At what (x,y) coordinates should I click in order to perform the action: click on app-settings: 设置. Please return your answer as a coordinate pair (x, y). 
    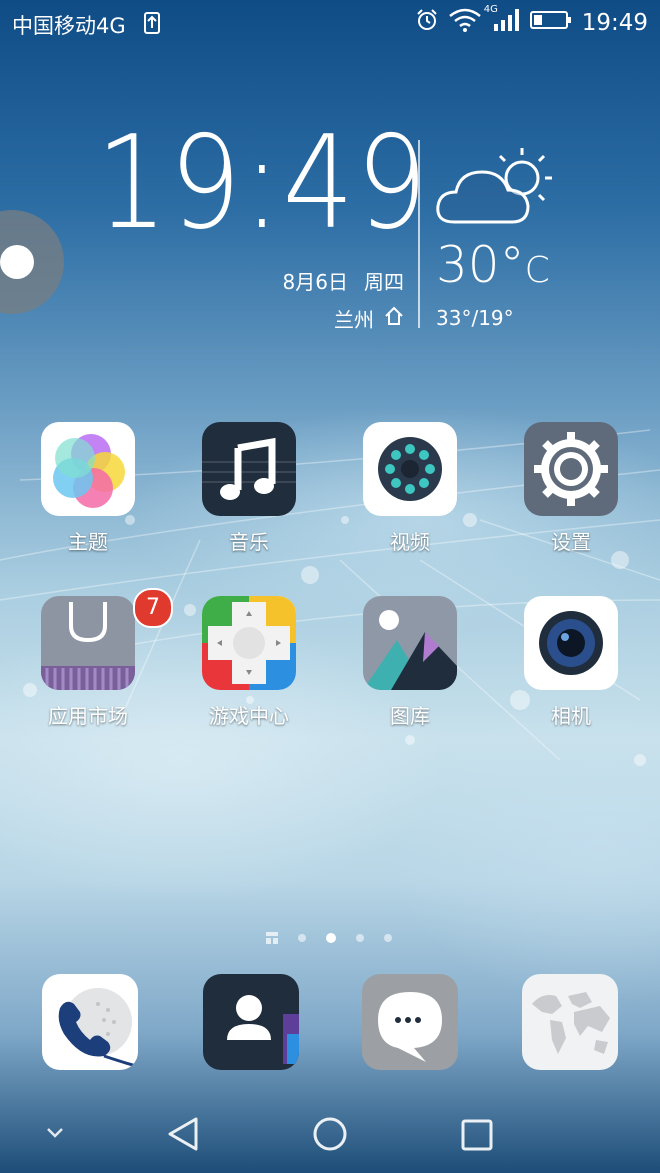
    Looking at the image, I should click on (571, 488).